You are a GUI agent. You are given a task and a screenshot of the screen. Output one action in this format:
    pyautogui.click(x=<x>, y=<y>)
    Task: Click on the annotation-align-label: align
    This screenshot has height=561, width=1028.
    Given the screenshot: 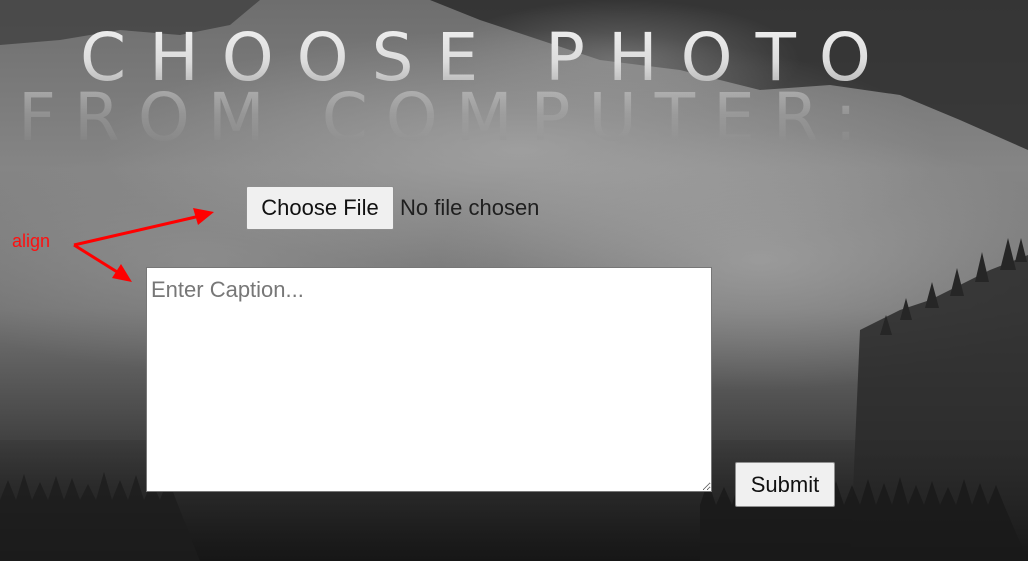 What is the action you would take?
    pyautogui.click(x=31, y=241)
    